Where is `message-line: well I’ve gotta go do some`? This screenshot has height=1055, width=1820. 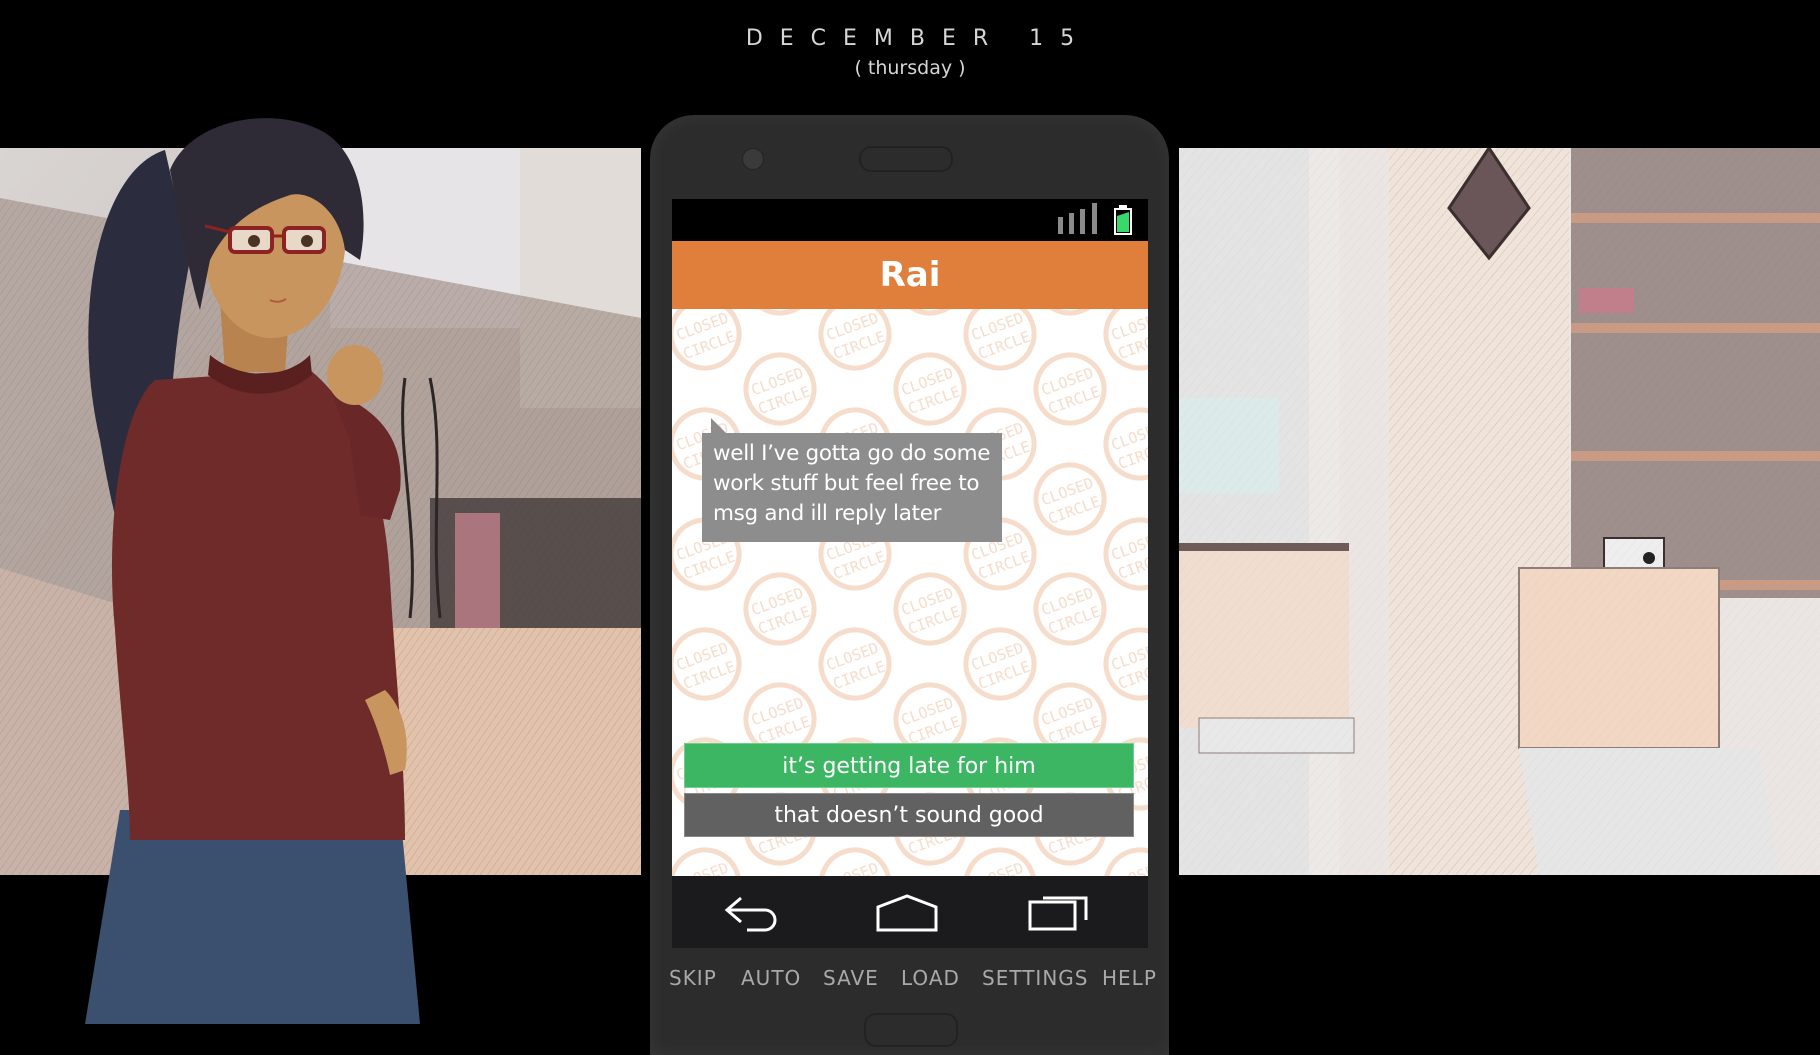
message-line: well I’ve gotta go do some is located at coordinates (852, 453).